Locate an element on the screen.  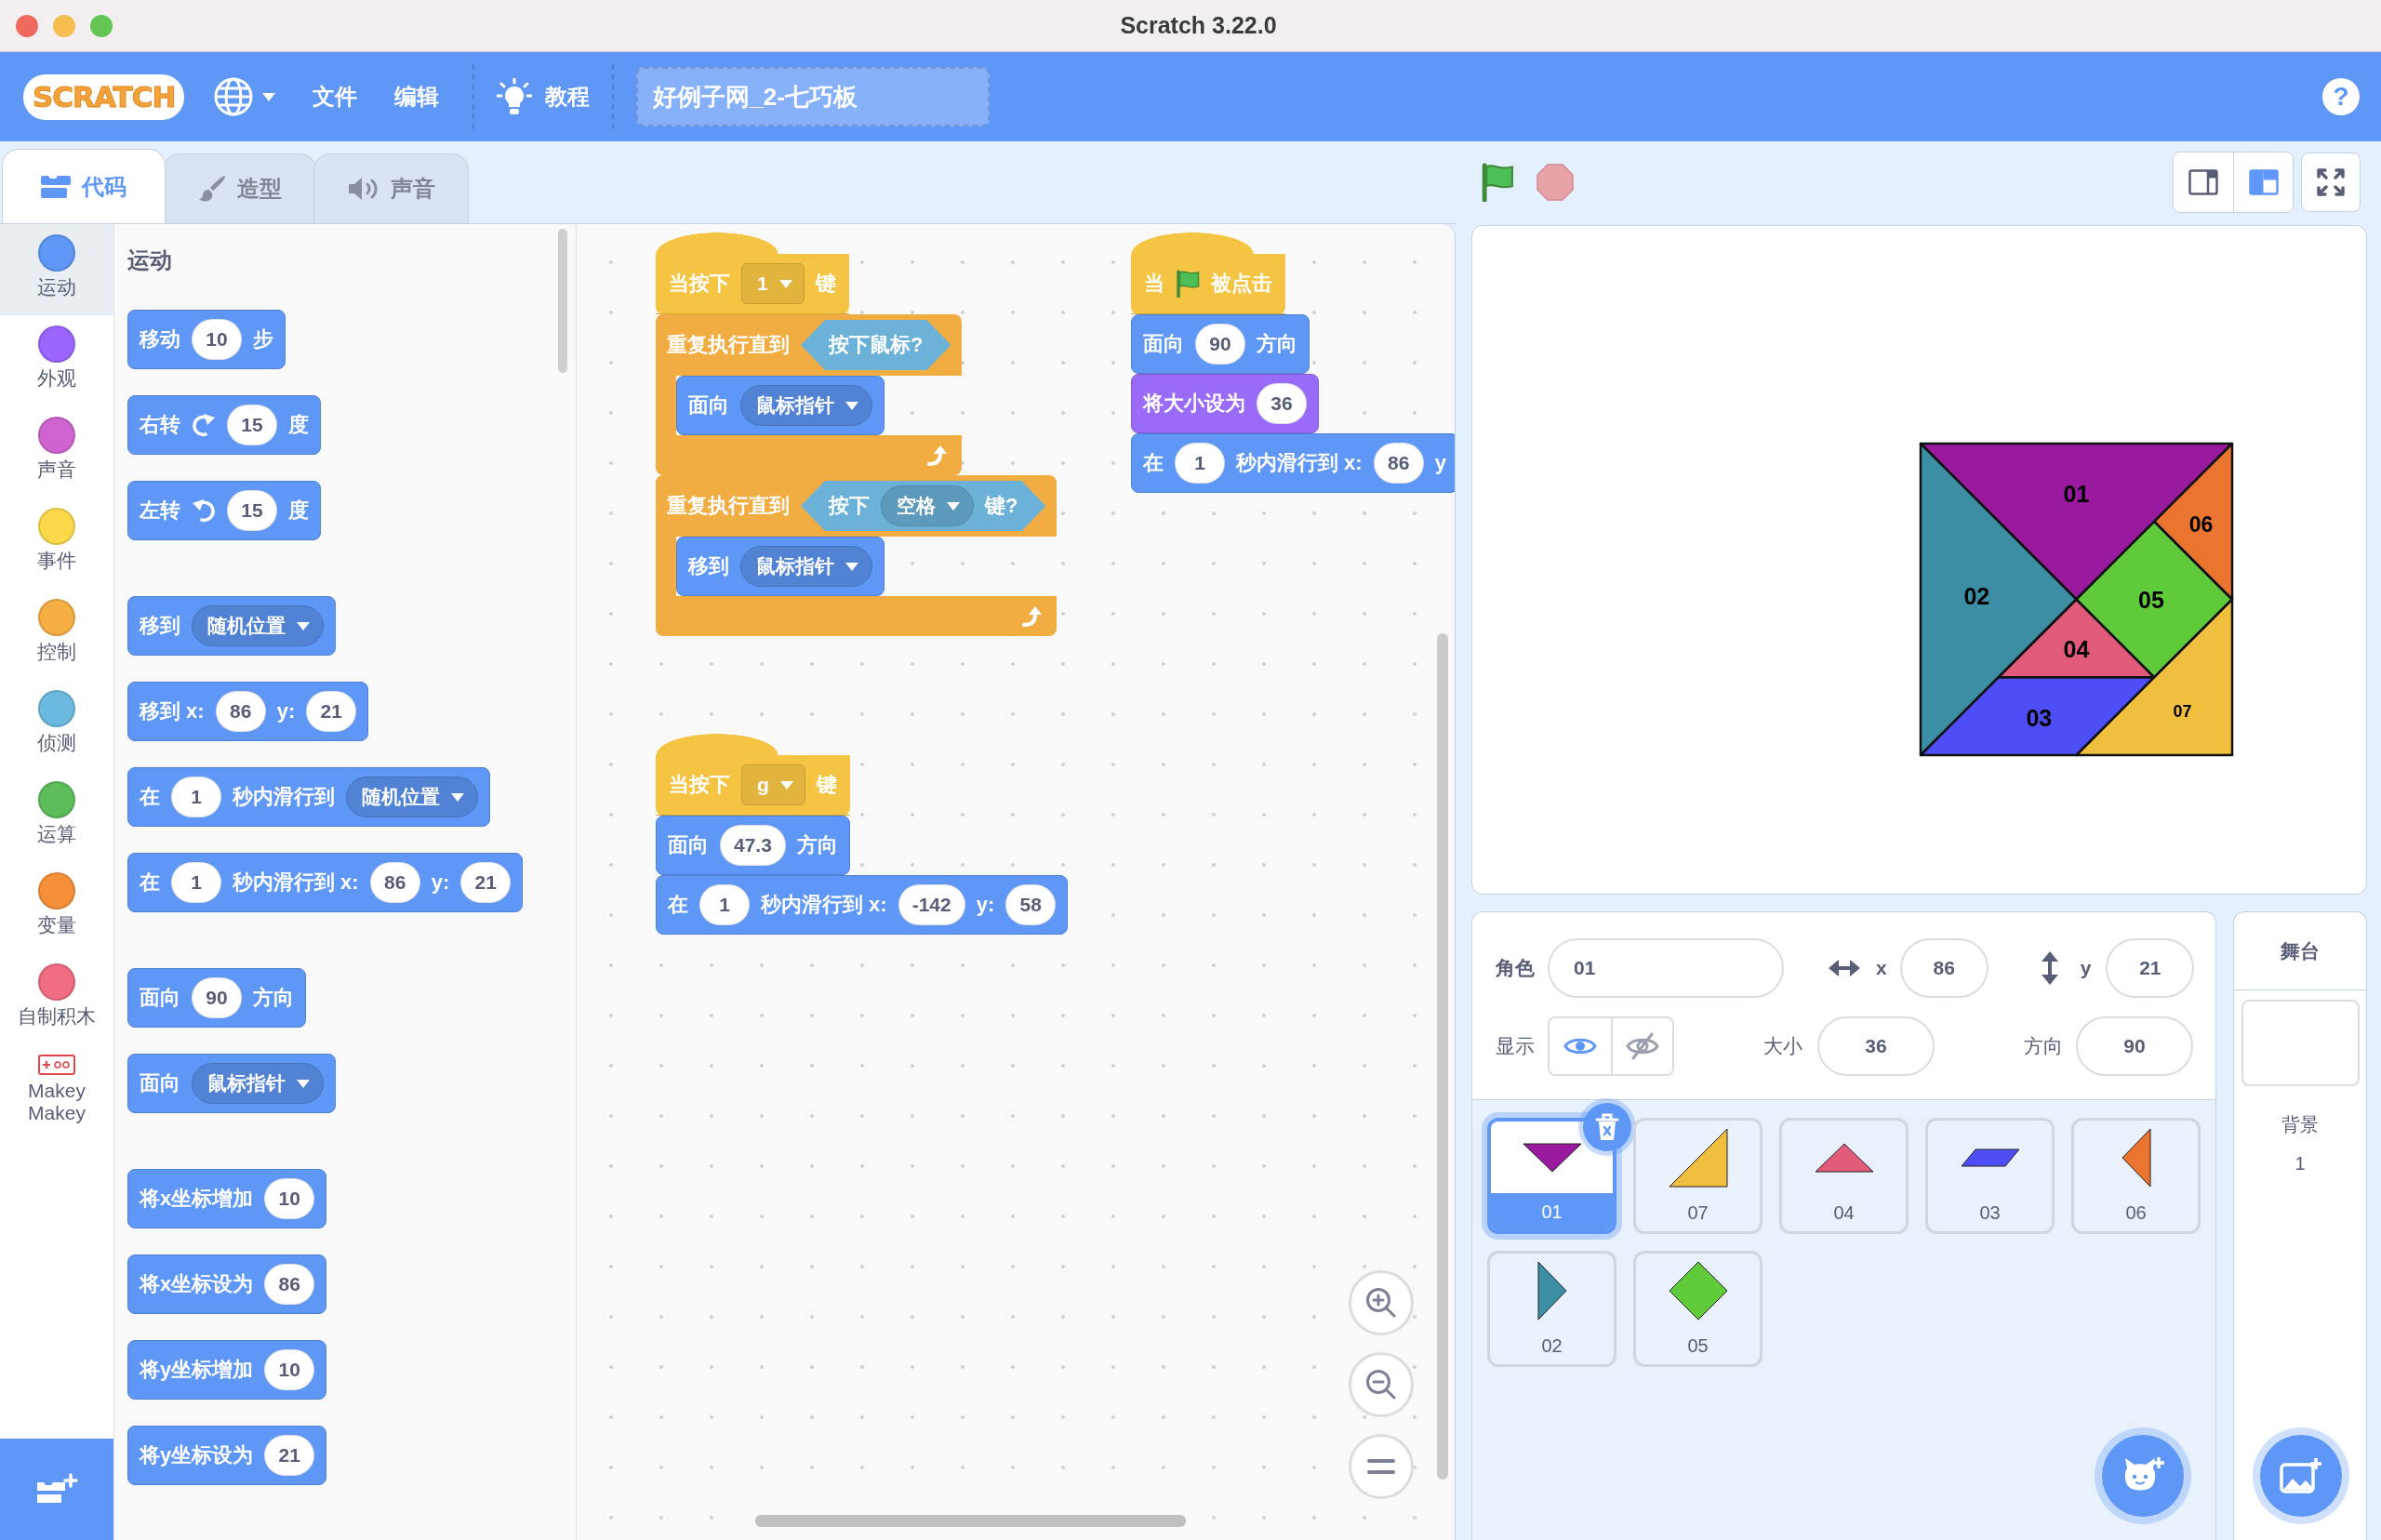
stack-block: 移到 鼠标指针 is located at coordinates (780, 566).